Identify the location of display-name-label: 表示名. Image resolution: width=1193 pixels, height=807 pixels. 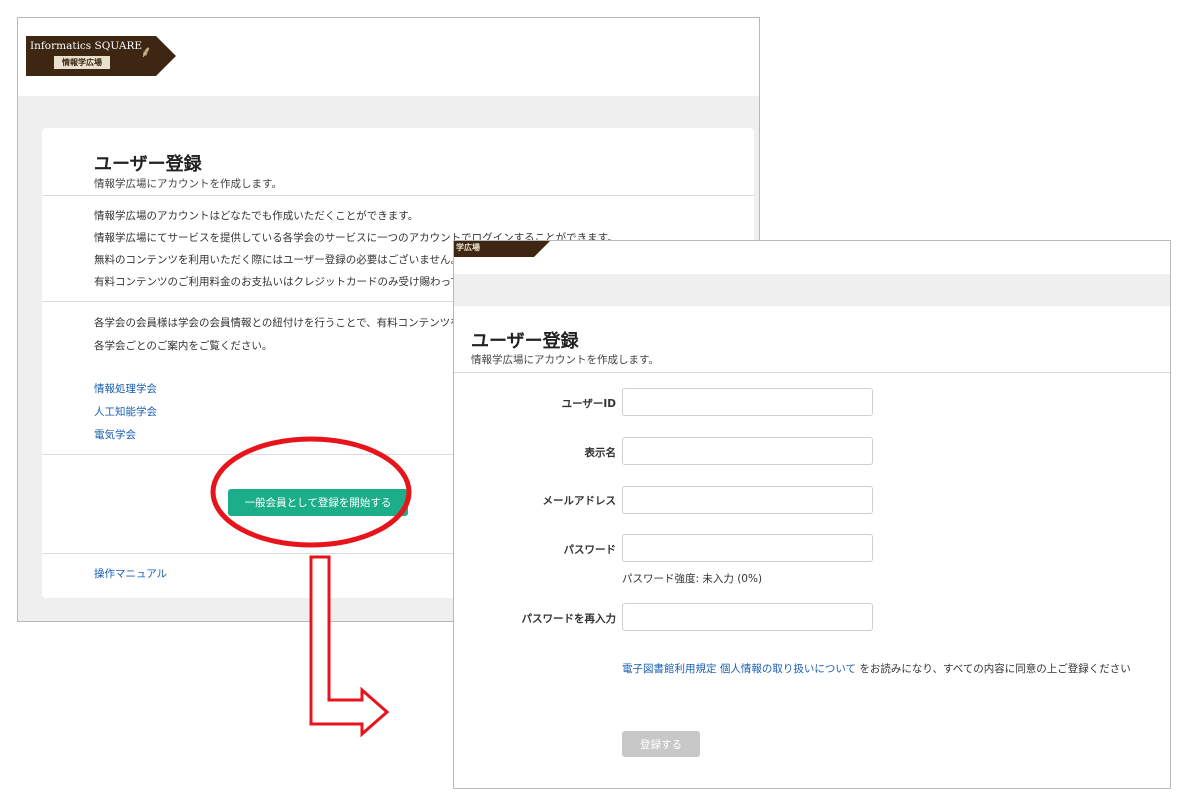
(600, 453).